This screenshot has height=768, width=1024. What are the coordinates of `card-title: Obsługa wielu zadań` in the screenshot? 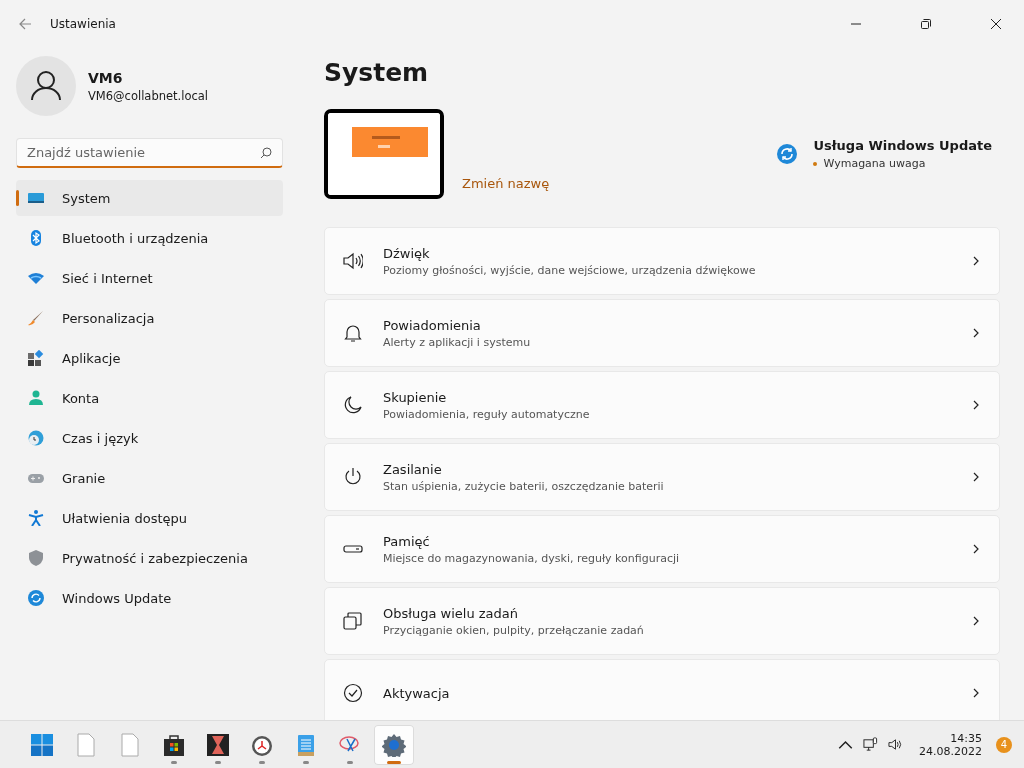 It's located at (451, 613).